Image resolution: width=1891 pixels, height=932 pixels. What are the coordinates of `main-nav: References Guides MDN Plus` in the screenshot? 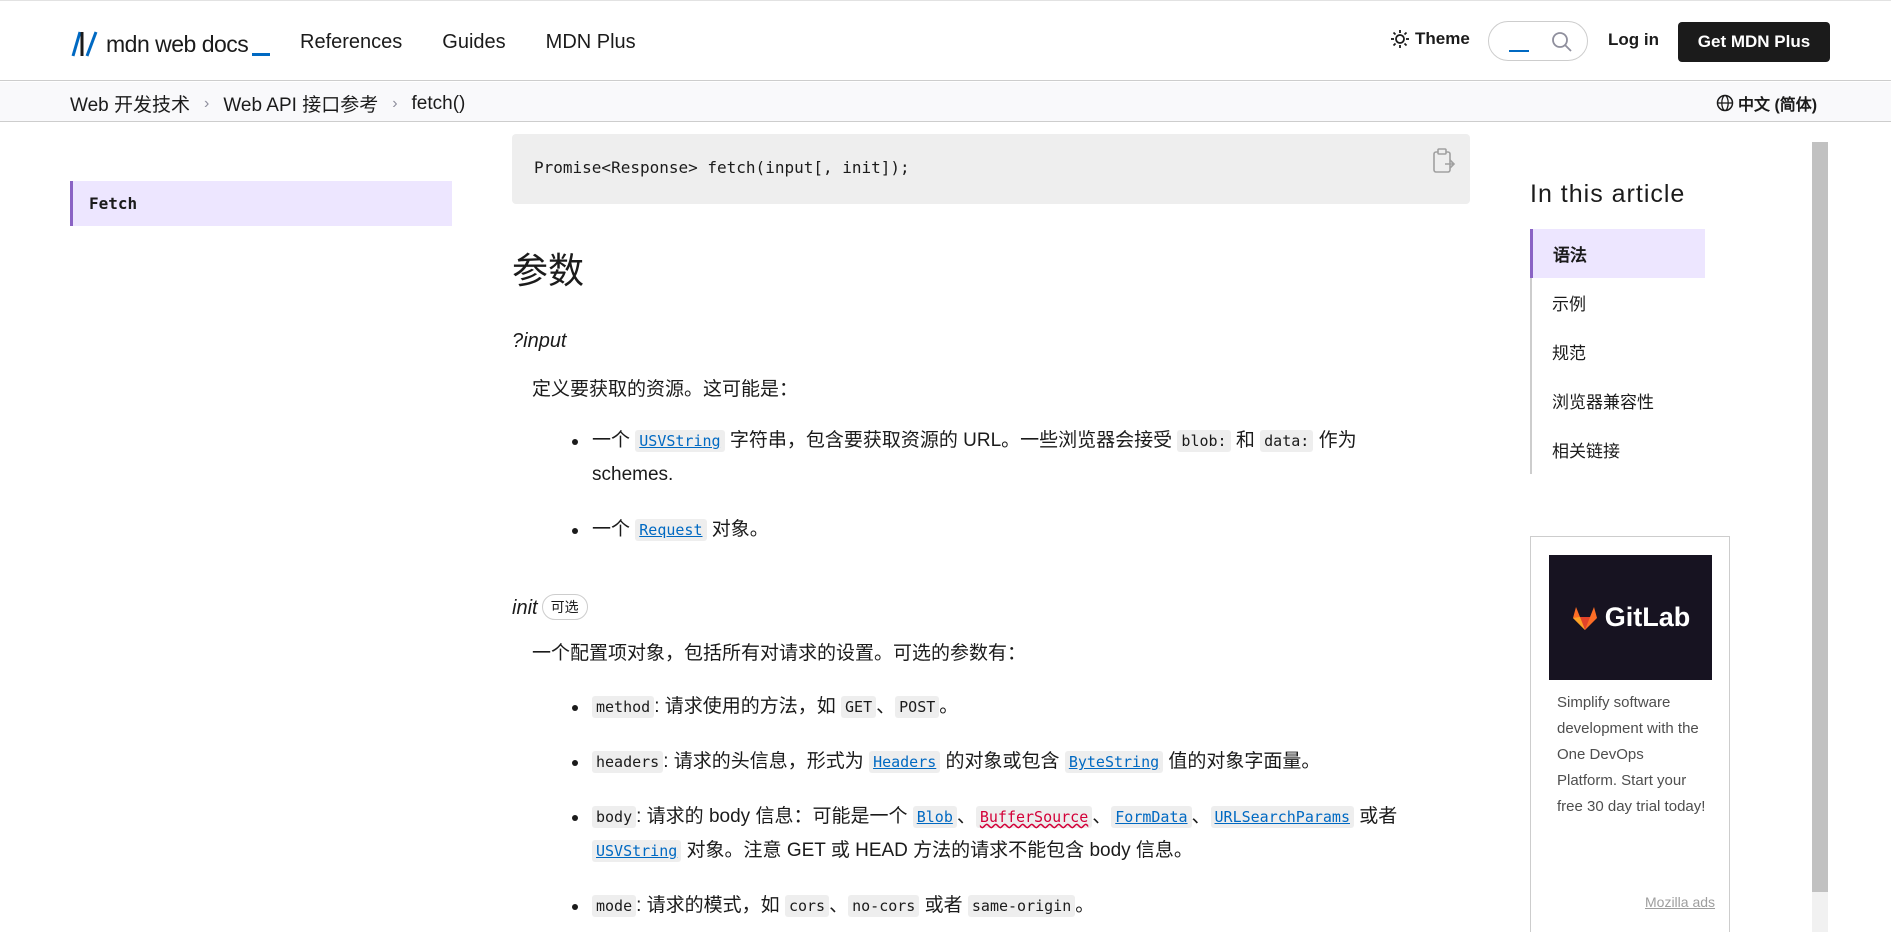 It's located at (468, 42).